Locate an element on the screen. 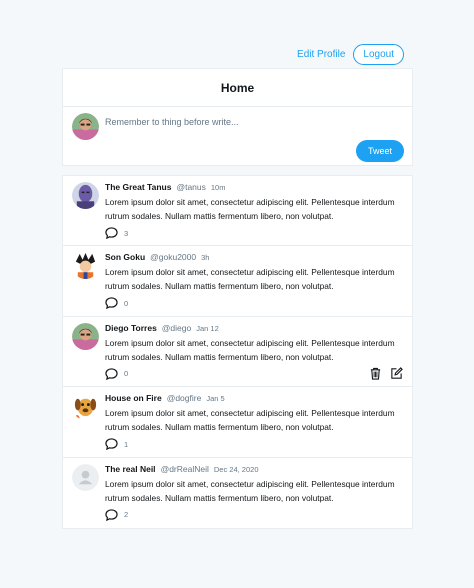  tweet-actions is located at coordinates (386, 373).